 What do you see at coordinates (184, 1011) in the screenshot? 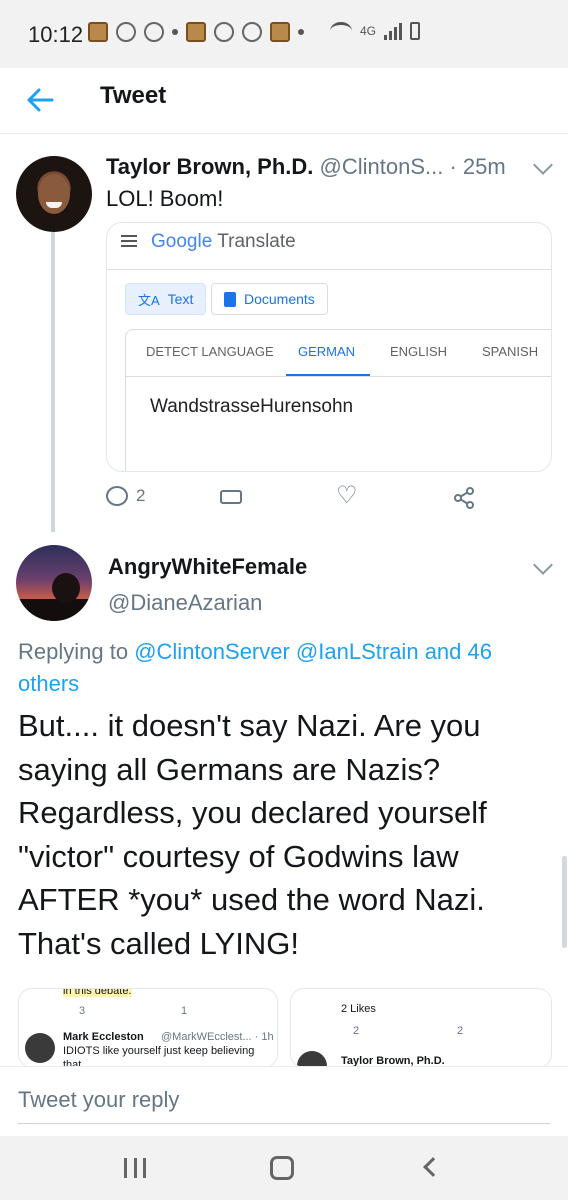
I see `thumb-like-count: 1` at bounding box center [184, 1011].